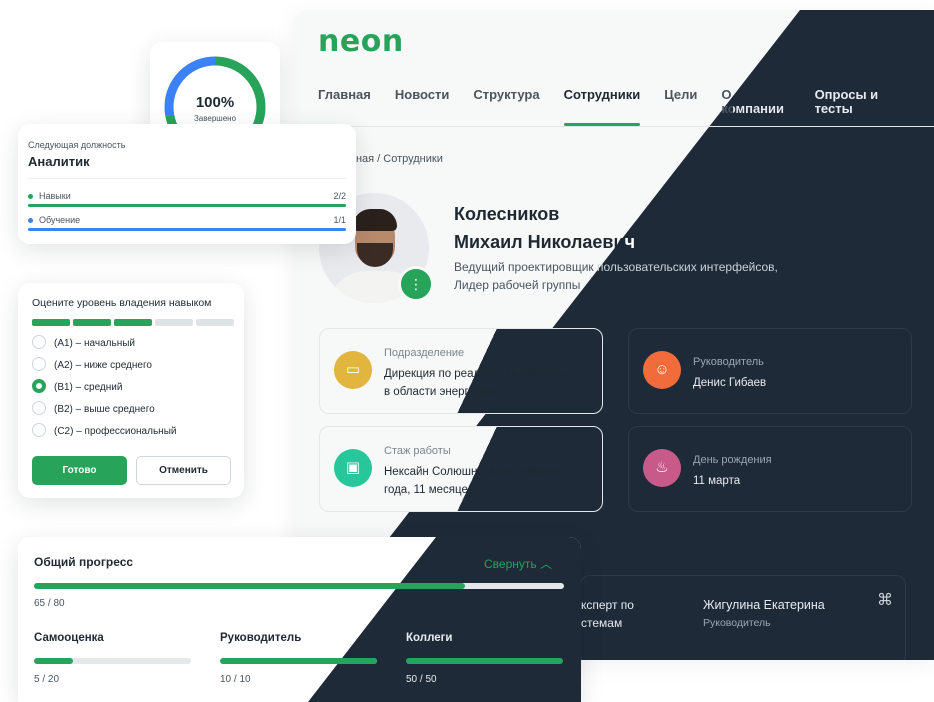  Describe the element at coordinates (424, 353) in the screenshot. I see `department-label: Подразделение` at that location.